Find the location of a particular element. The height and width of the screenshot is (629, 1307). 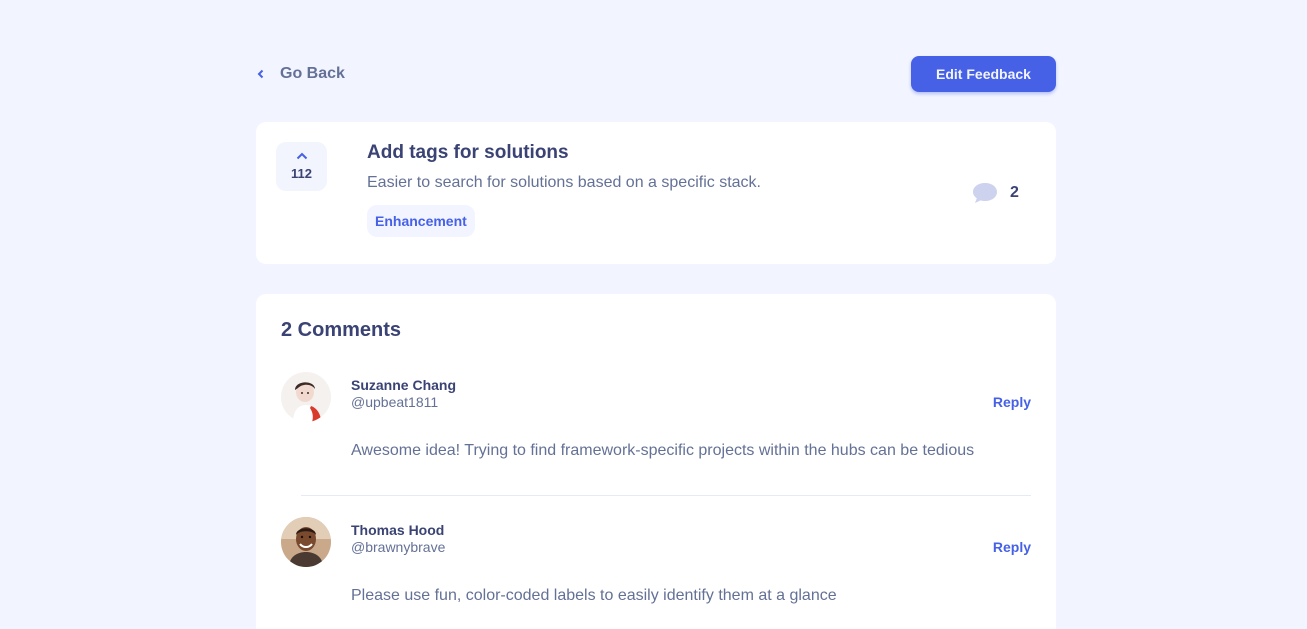

commenter-name: Suzanne Chang is located at coordinates (404, 385).